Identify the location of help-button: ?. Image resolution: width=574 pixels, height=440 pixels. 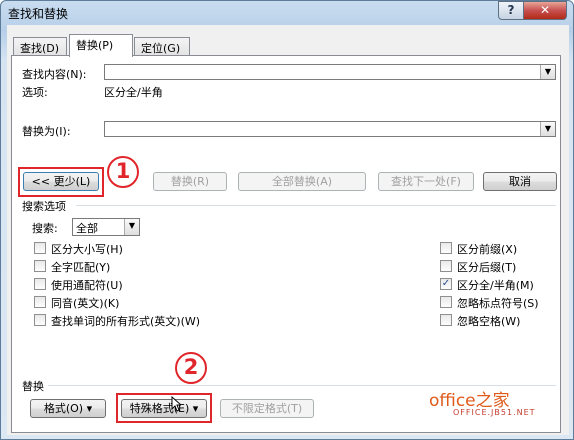
(511, 10).